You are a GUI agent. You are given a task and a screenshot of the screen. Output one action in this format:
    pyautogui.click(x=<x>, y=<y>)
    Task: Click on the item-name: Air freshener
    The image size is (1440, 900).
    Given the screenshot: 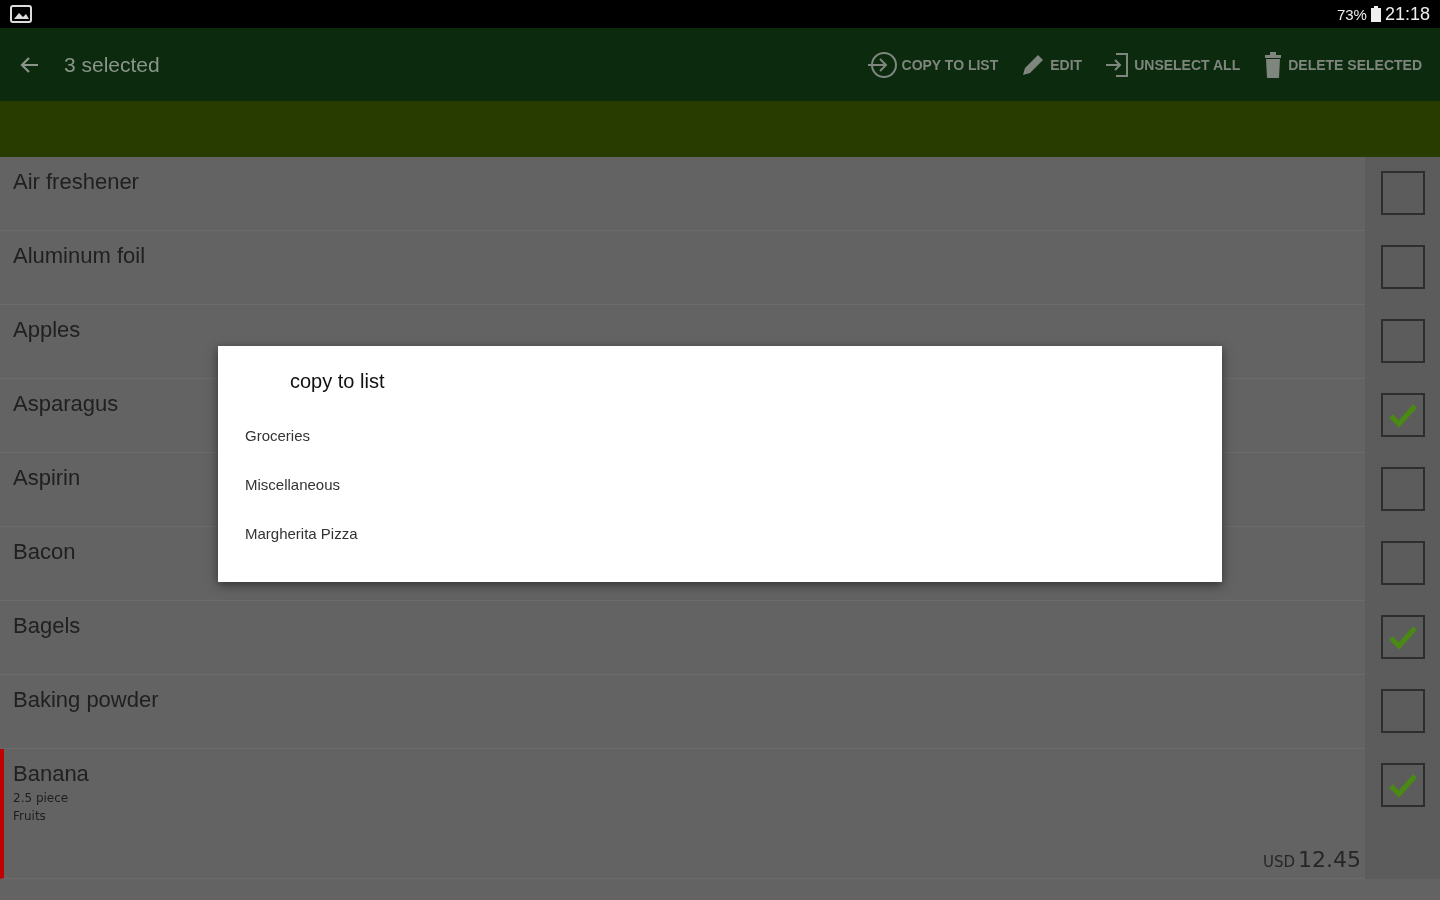 What is the action you would take?
    pyautogui.click(x=76, y=182)
    